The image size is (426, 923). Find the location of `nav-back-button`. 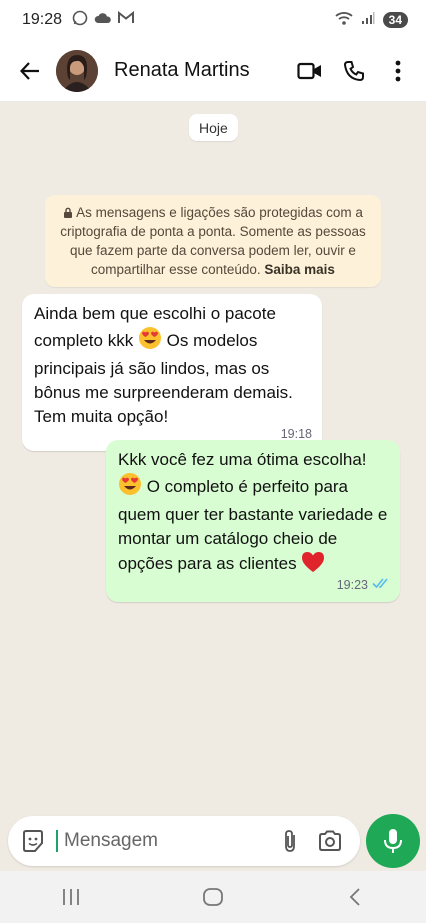

nav-back-button is located at coordinates (355, 897).